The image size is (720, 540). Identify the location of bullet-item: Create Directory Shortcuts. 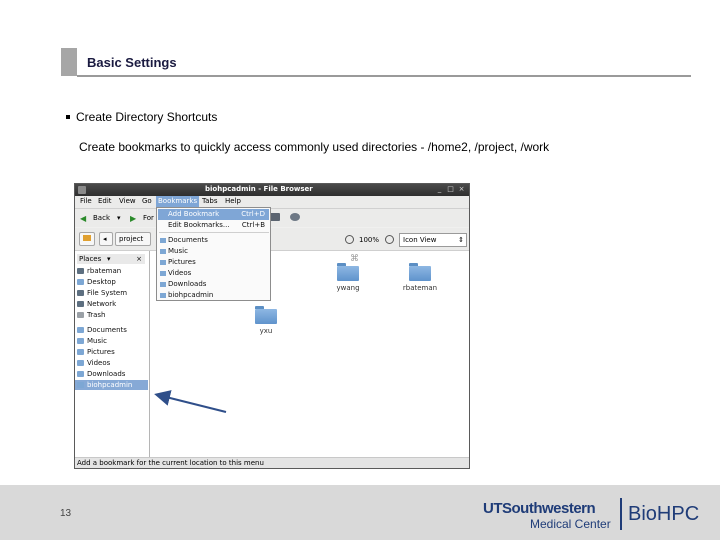
(141, 117).